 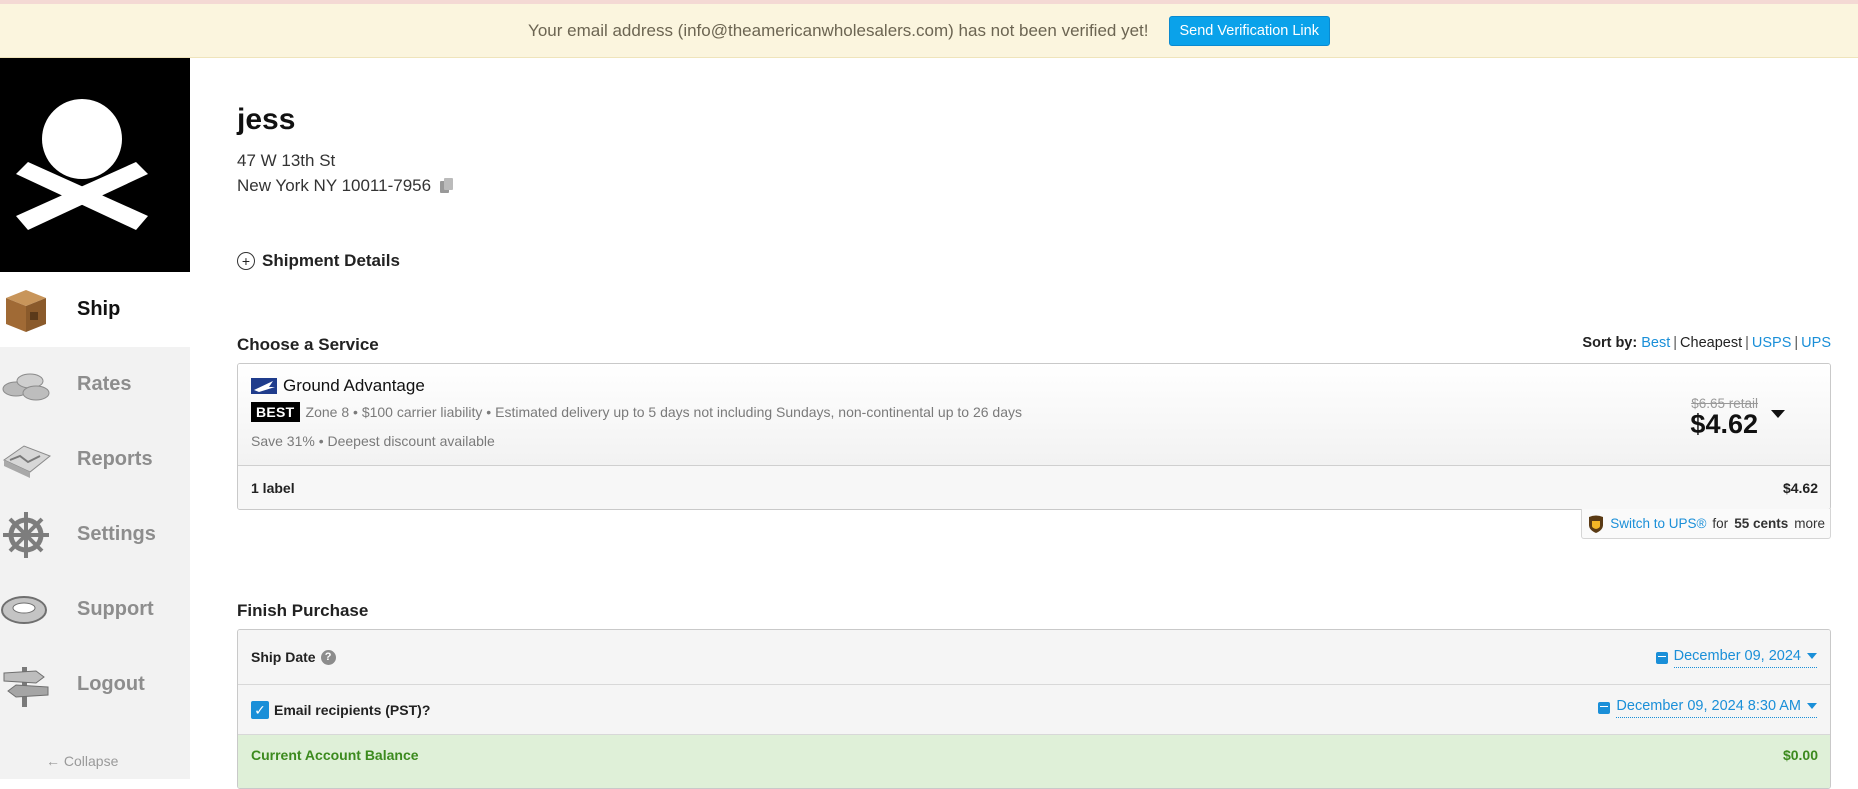 I want to click on service-name-row: Ground Advantage, so click(x=338, y=386).